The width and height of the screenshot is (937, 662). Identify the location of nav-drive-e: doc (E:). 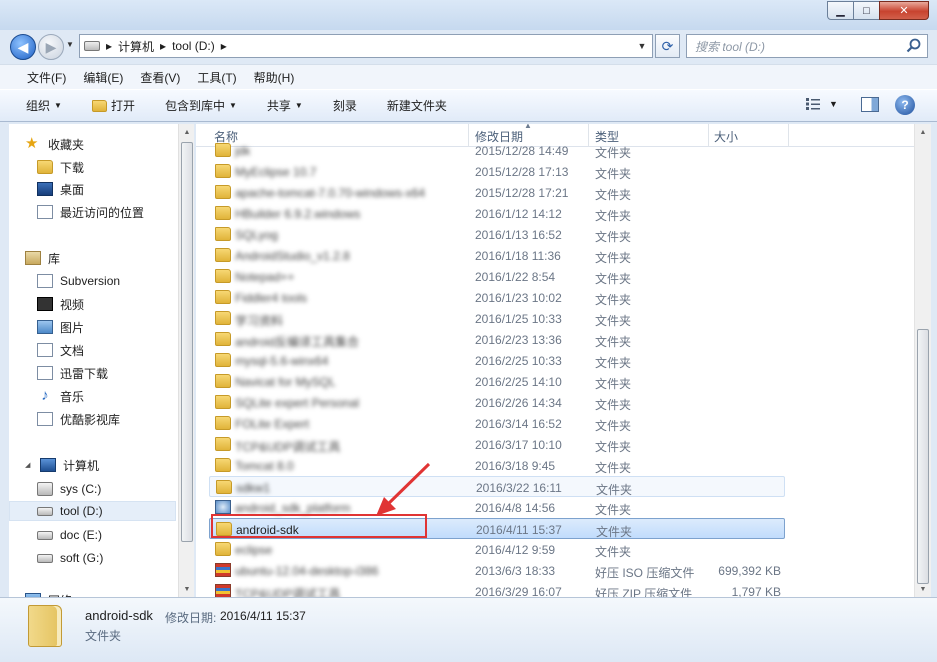
(69, 535).